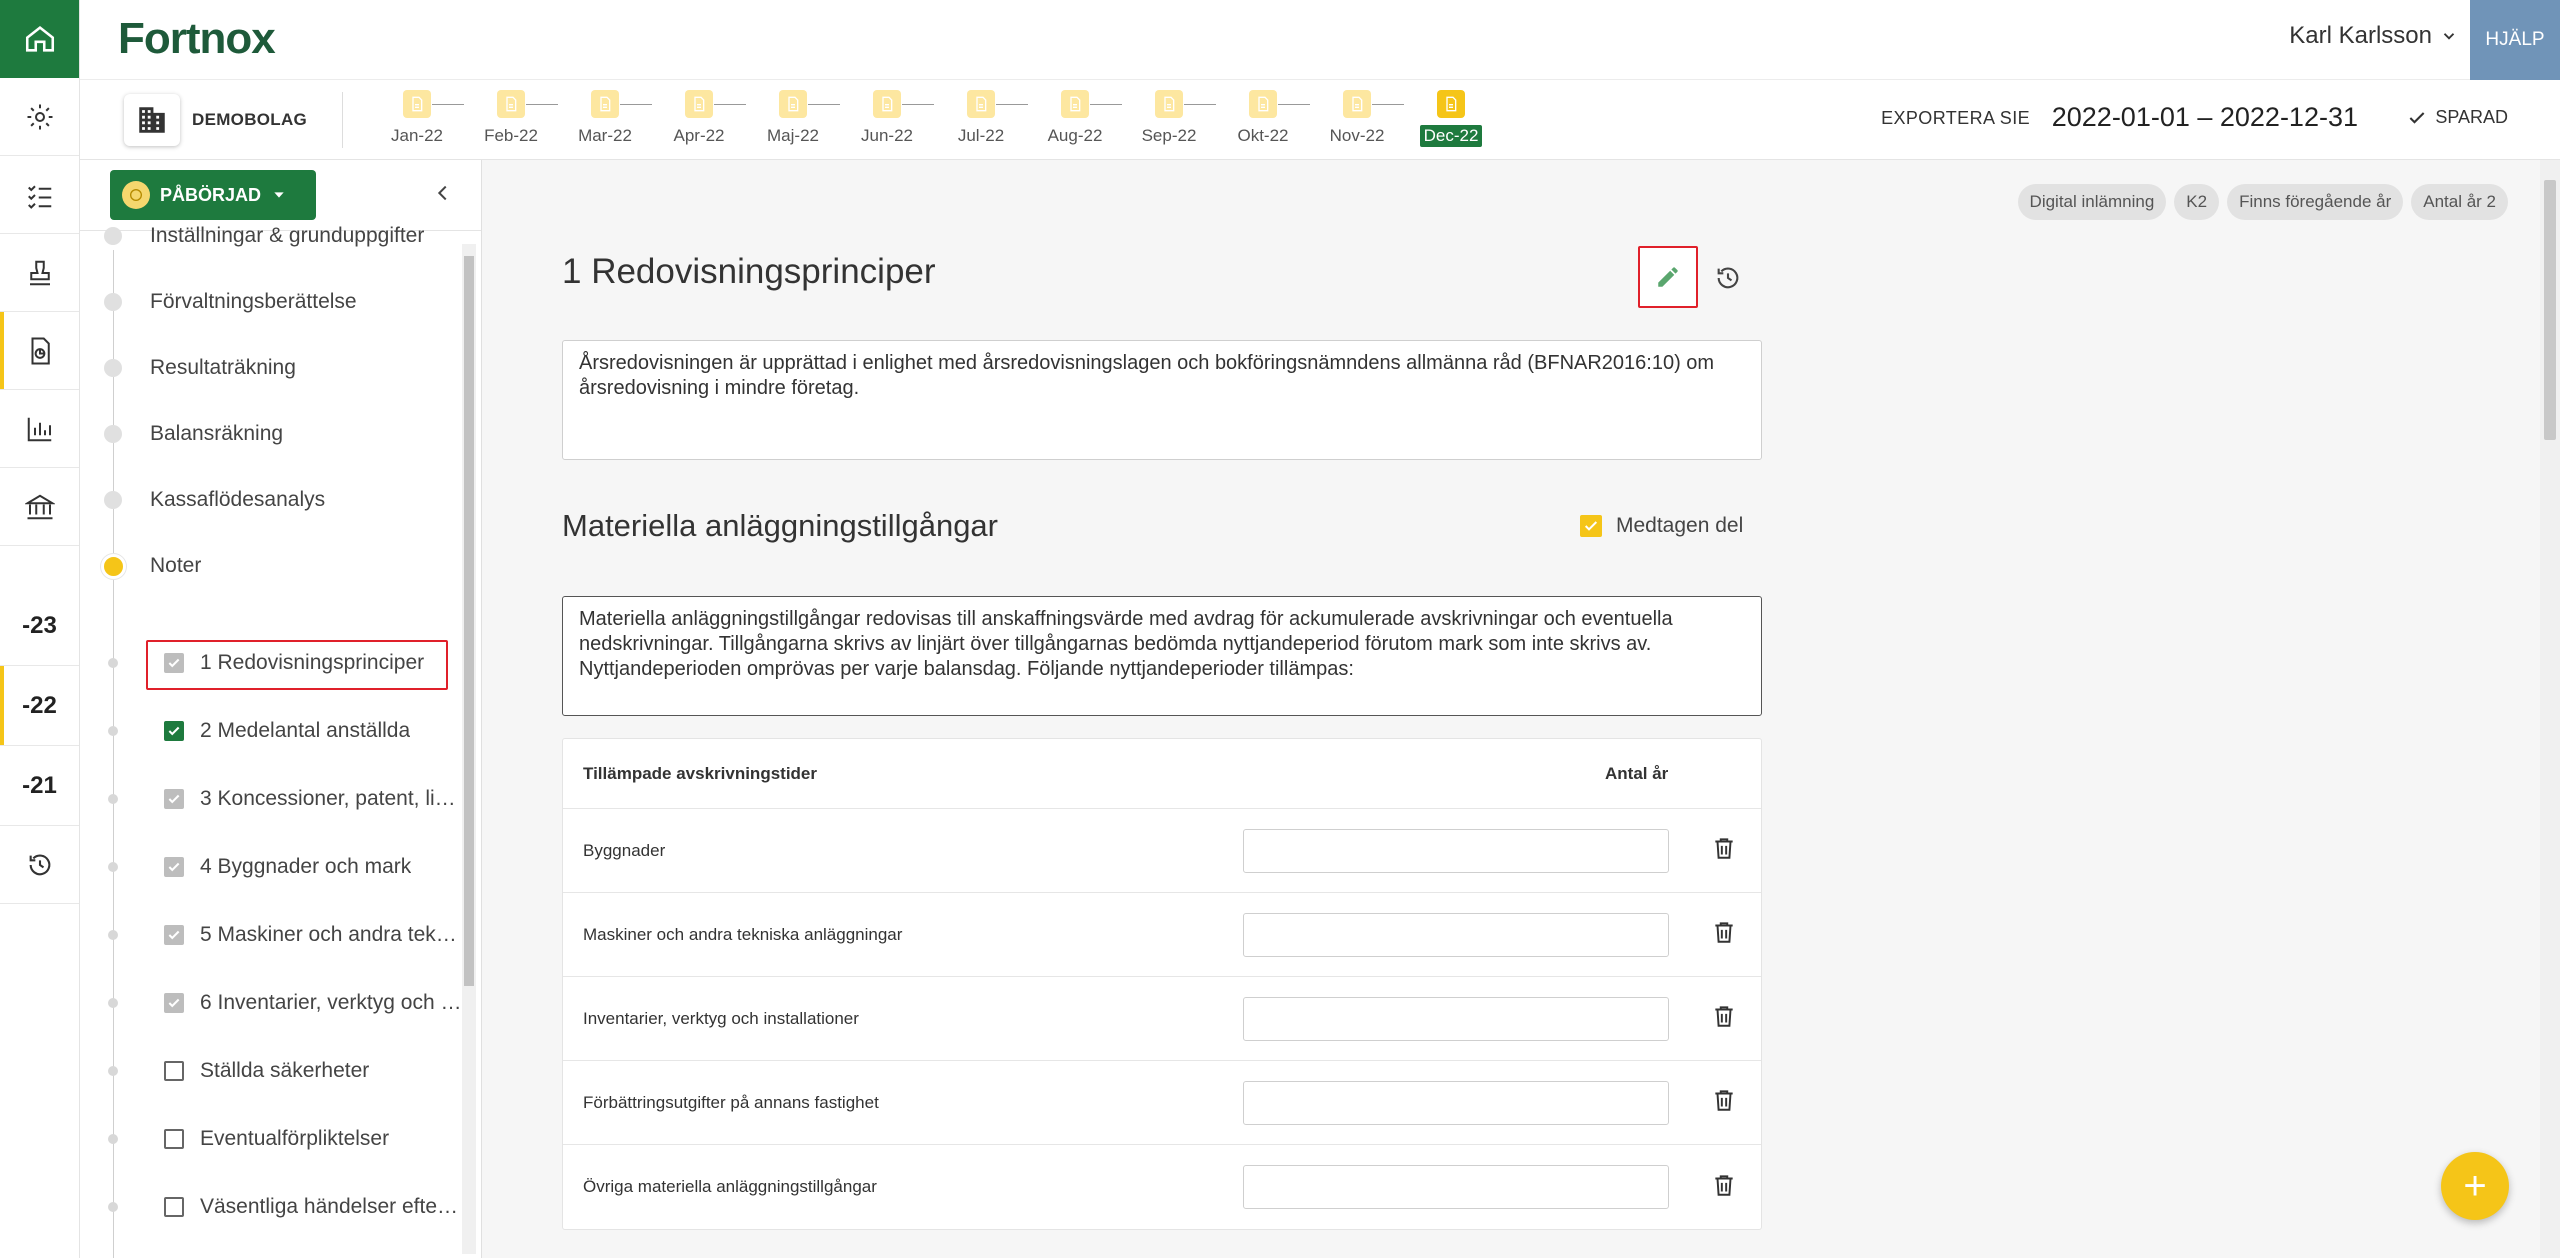 Image resolution: width=2560 pixels, height=1258 pixels. Describe the element at coordinates (39, 507) in the screenshot. I see `bank-button` at that location.